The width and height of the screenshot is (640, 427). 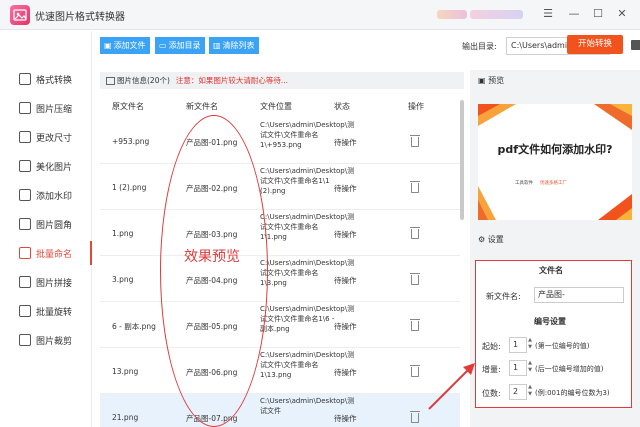 What do you see at coordinates (579, 295) in the screenshot?
I see `new-name-input: 产品图-` at bounding box center [579, 295].